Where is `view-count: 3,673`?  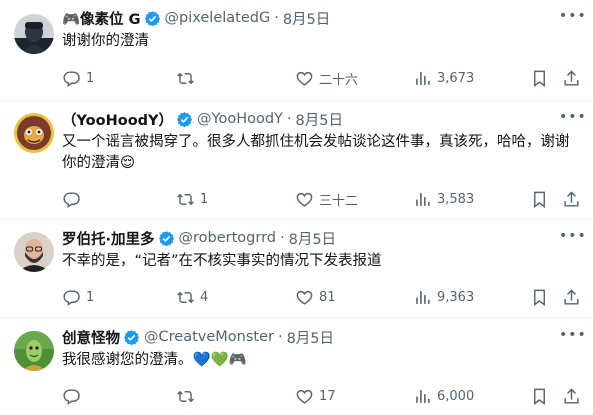 view-count: 3,673 is located at coordinates (456, 78).